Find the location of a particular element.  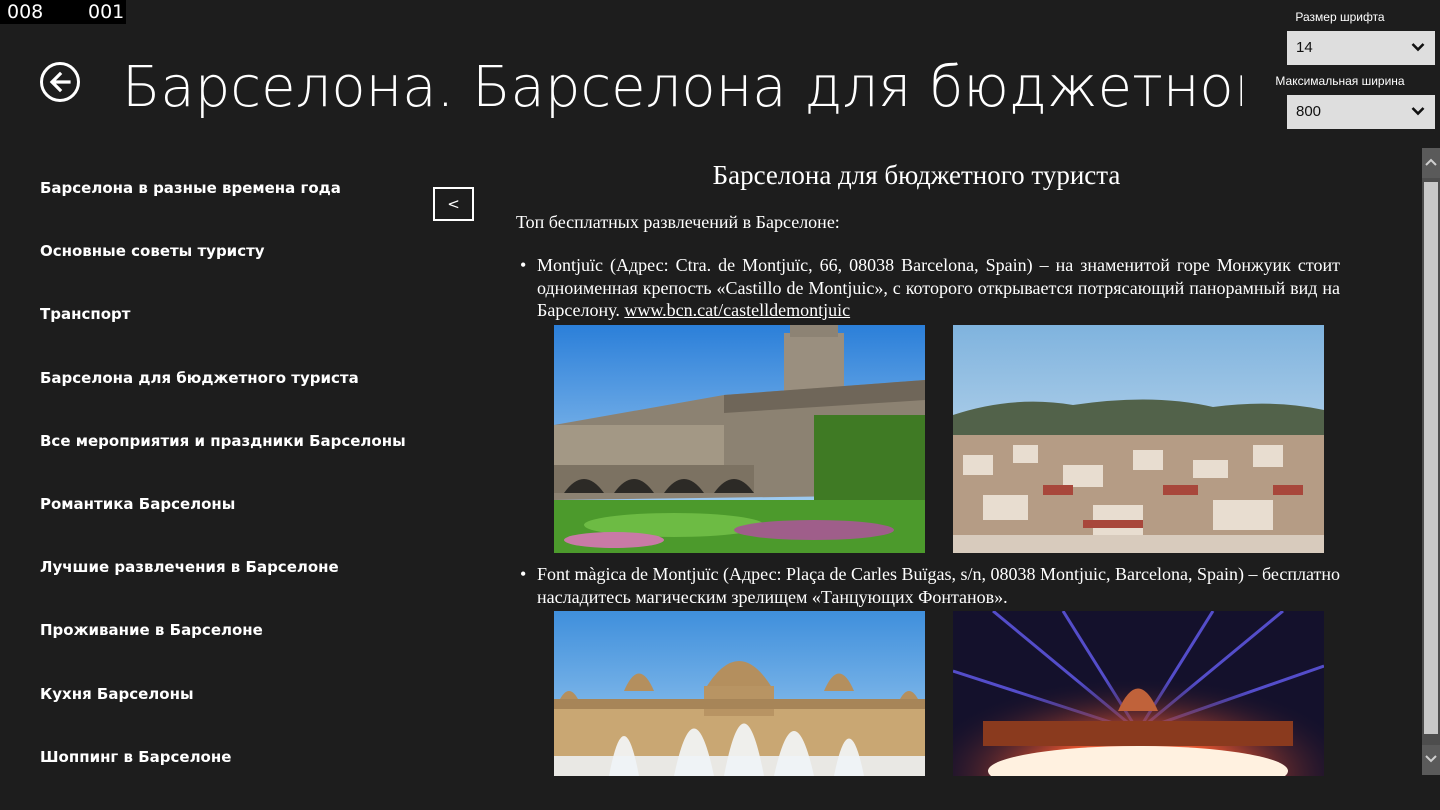

font-size-select: 14 is located at coordinates (1361, 48).